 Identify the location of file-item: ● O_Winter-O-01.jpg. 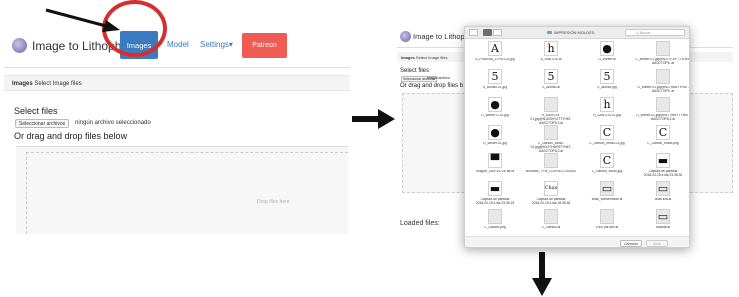
(495, 110).